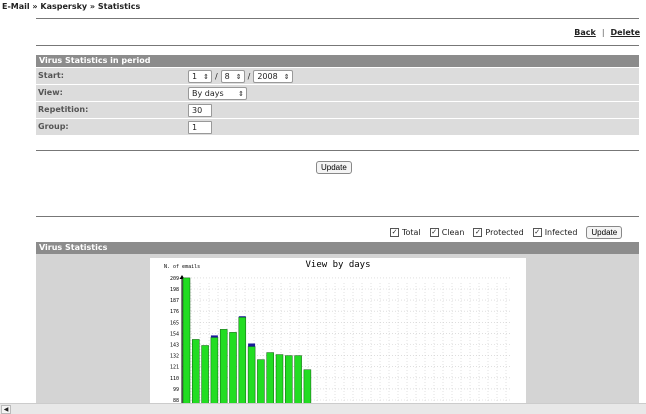  Describe the element at coordinates (411, 232) in the screenshot. I see `total-label: Total` at that location.